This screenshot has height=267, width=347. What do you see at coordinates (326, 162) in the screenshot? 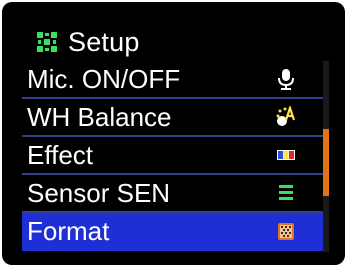
I see `scrollbar-thumb` at bounding box center [326, 162].